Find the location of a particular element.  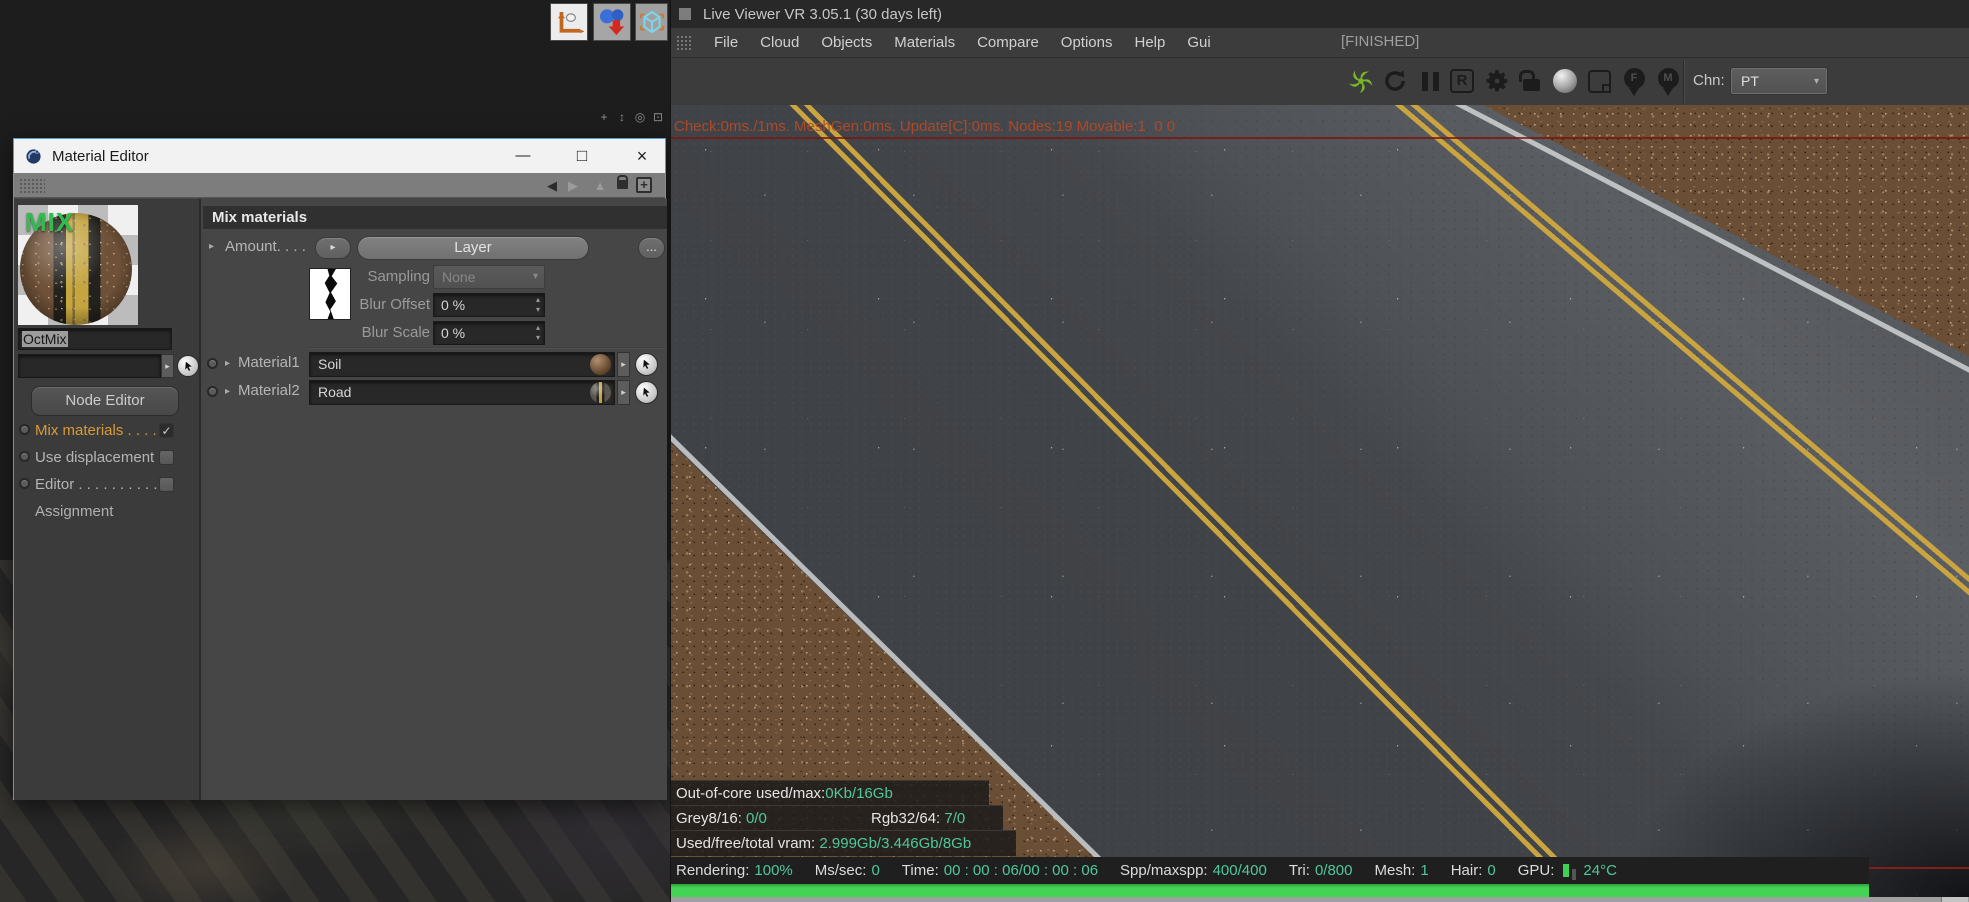

cursor-icon is located at coordinates (188, 366).